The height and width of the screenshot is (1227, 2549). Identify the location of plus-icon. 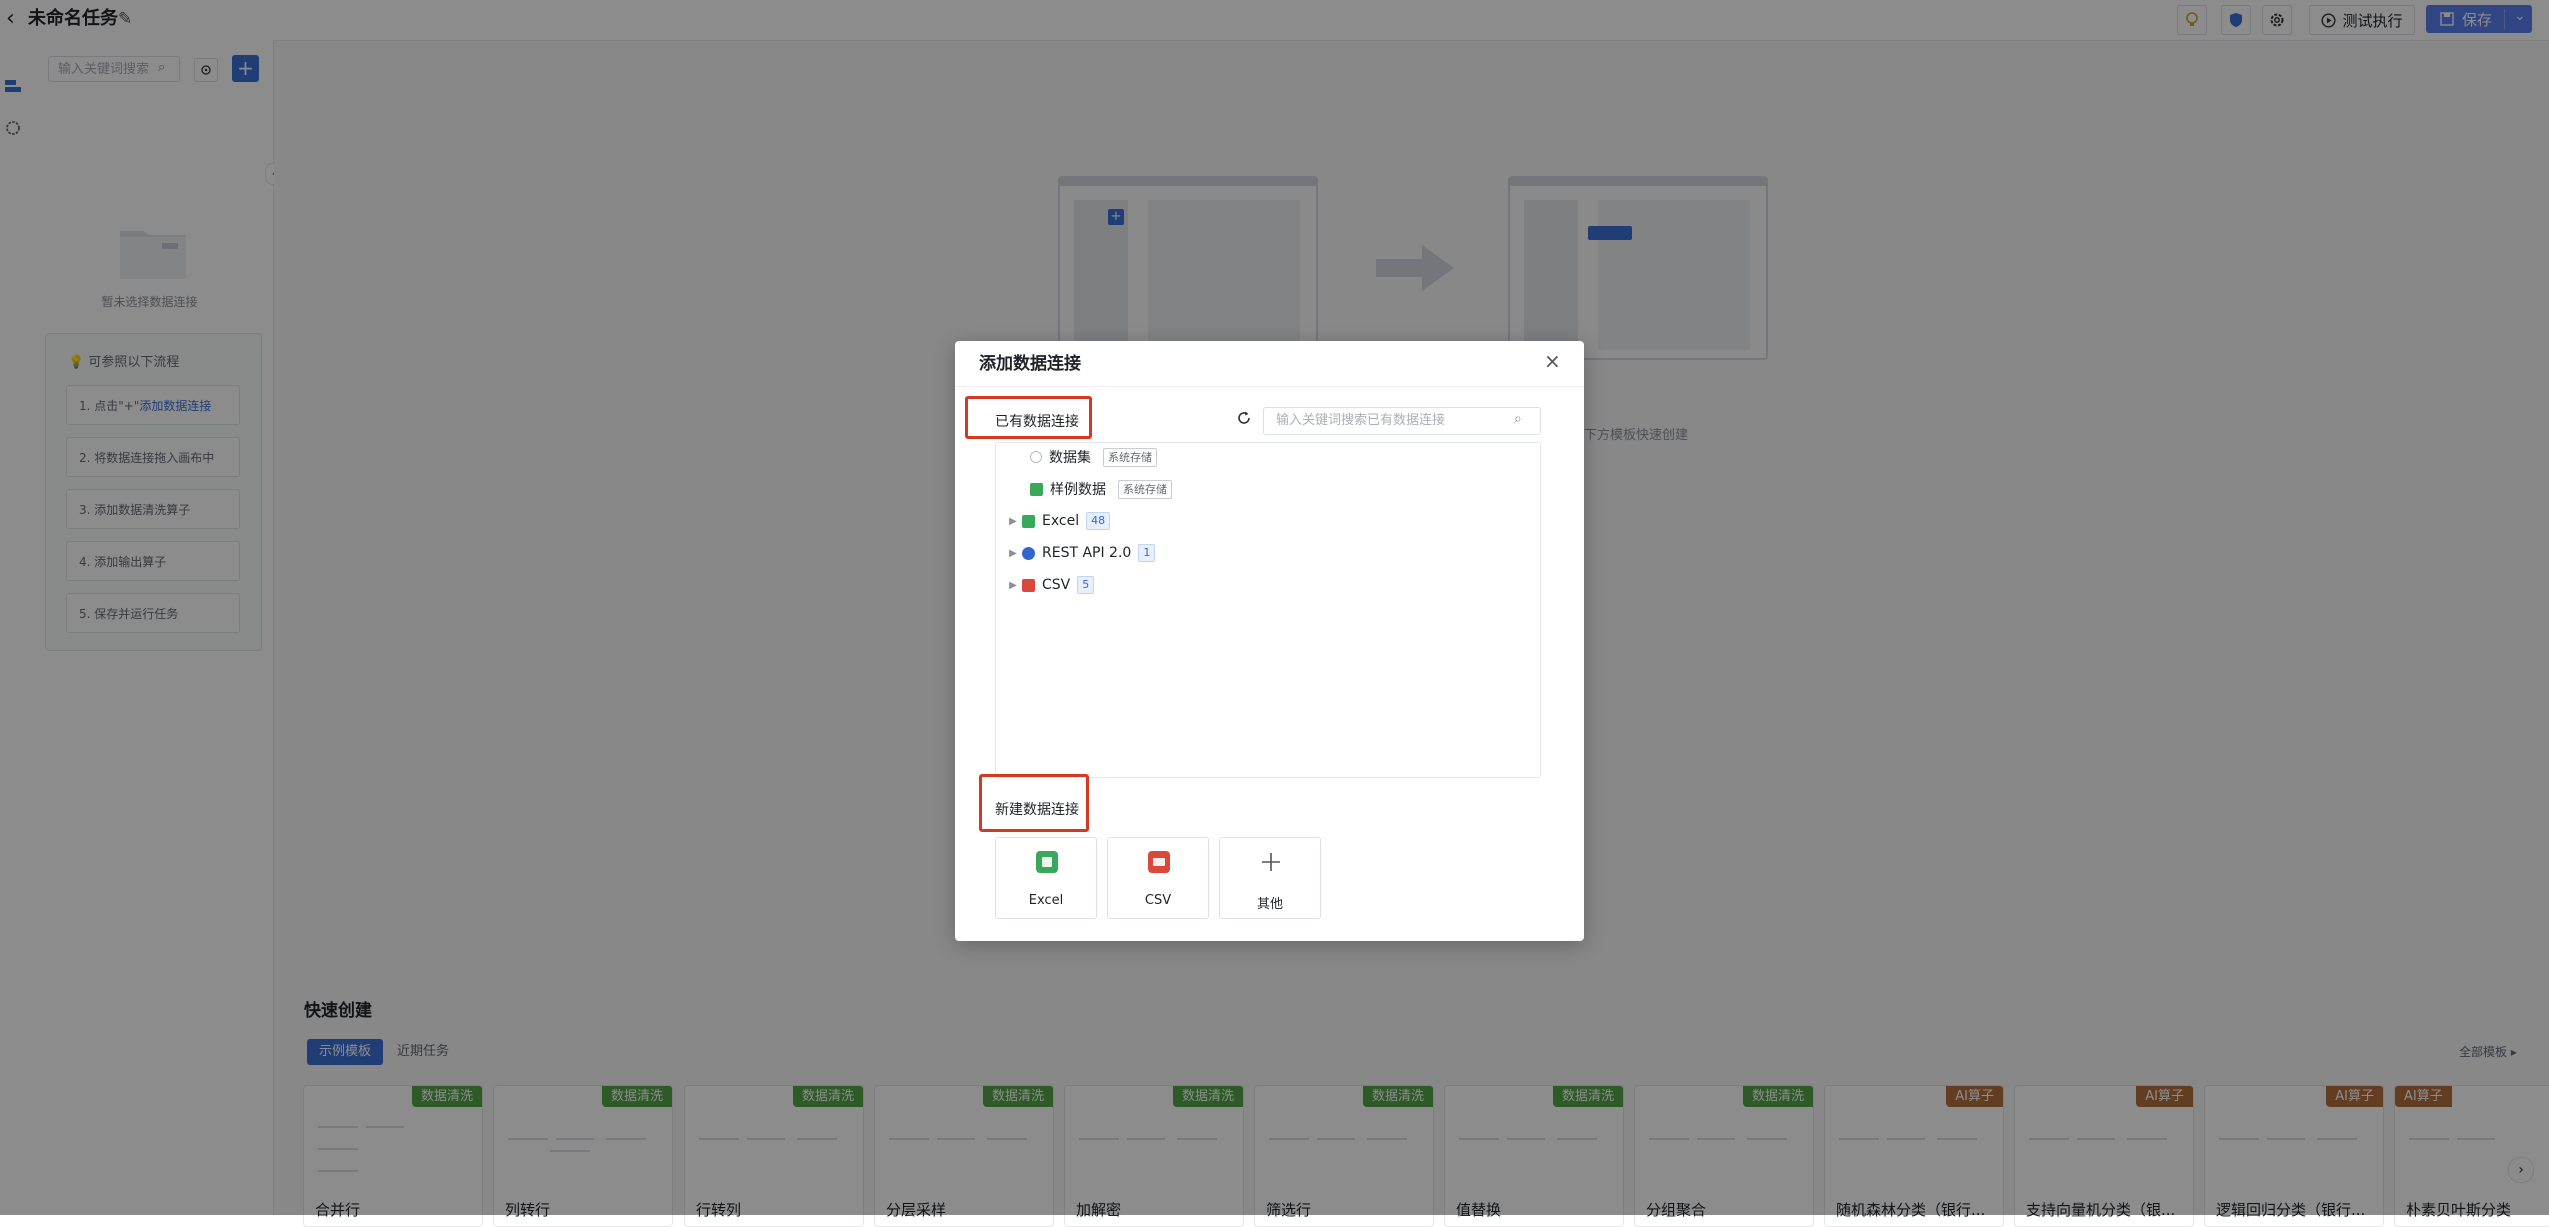
(1271, 862).